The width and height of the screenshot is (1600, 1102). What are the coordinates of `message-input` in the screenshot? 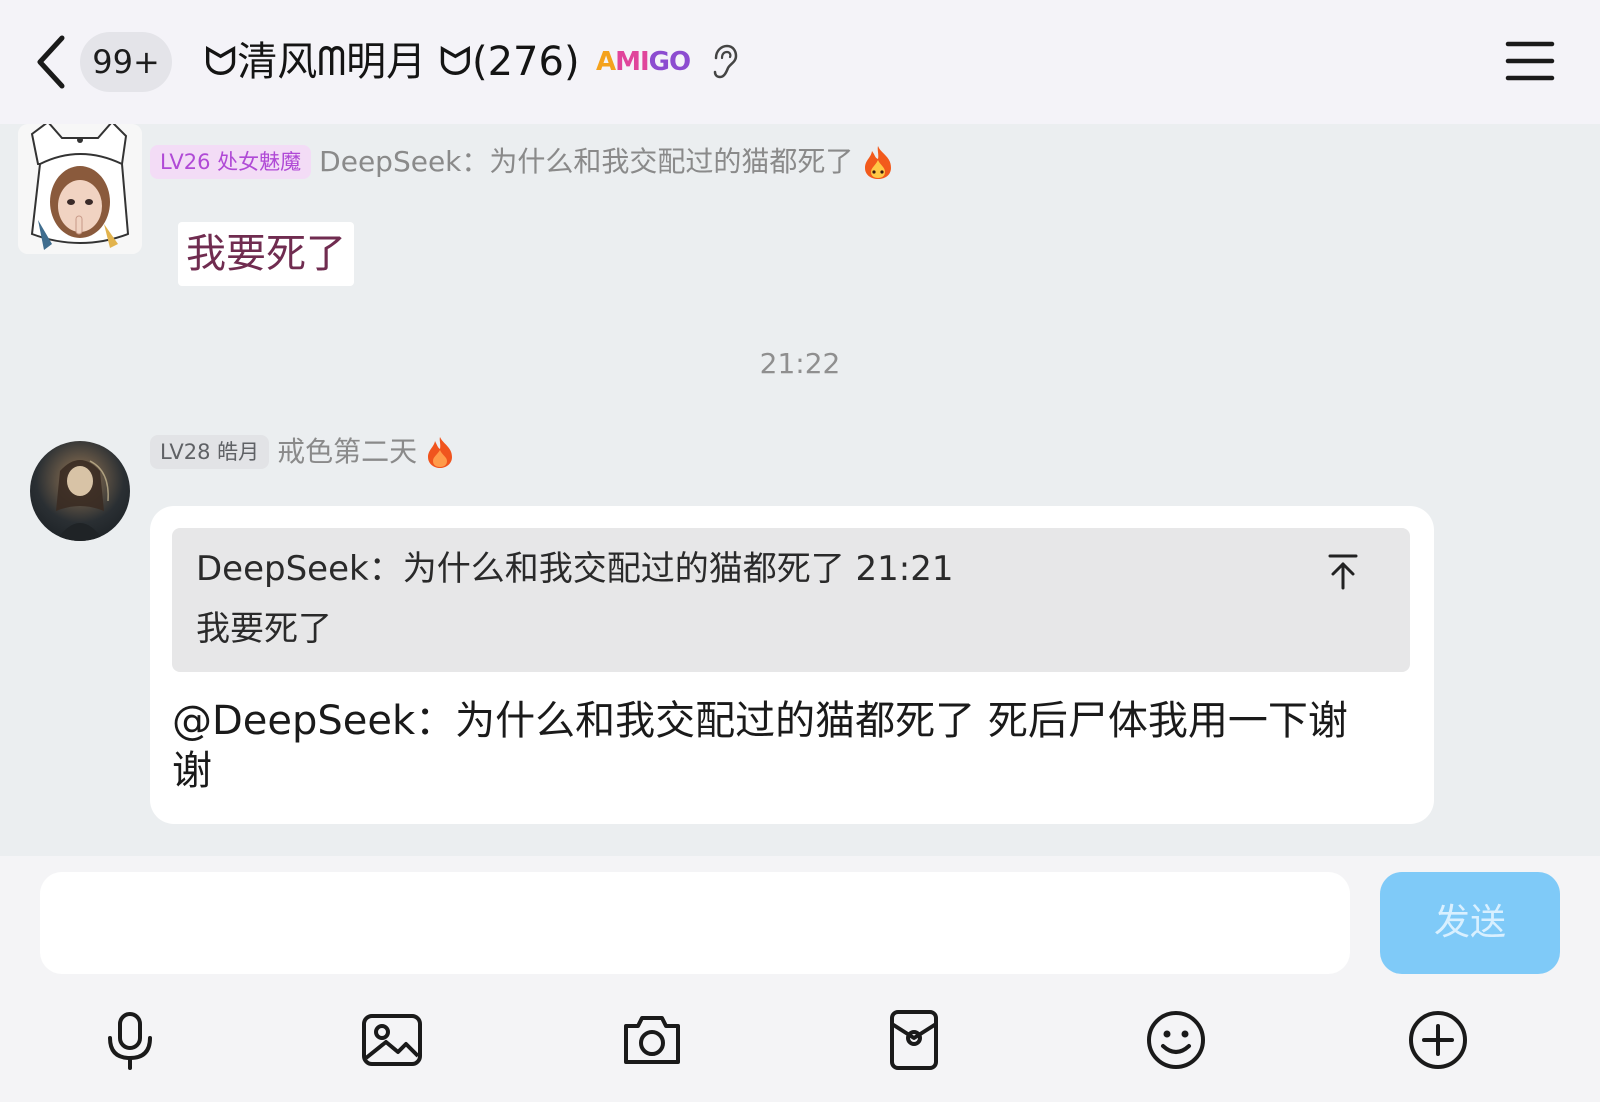 It's located at (695, 923).